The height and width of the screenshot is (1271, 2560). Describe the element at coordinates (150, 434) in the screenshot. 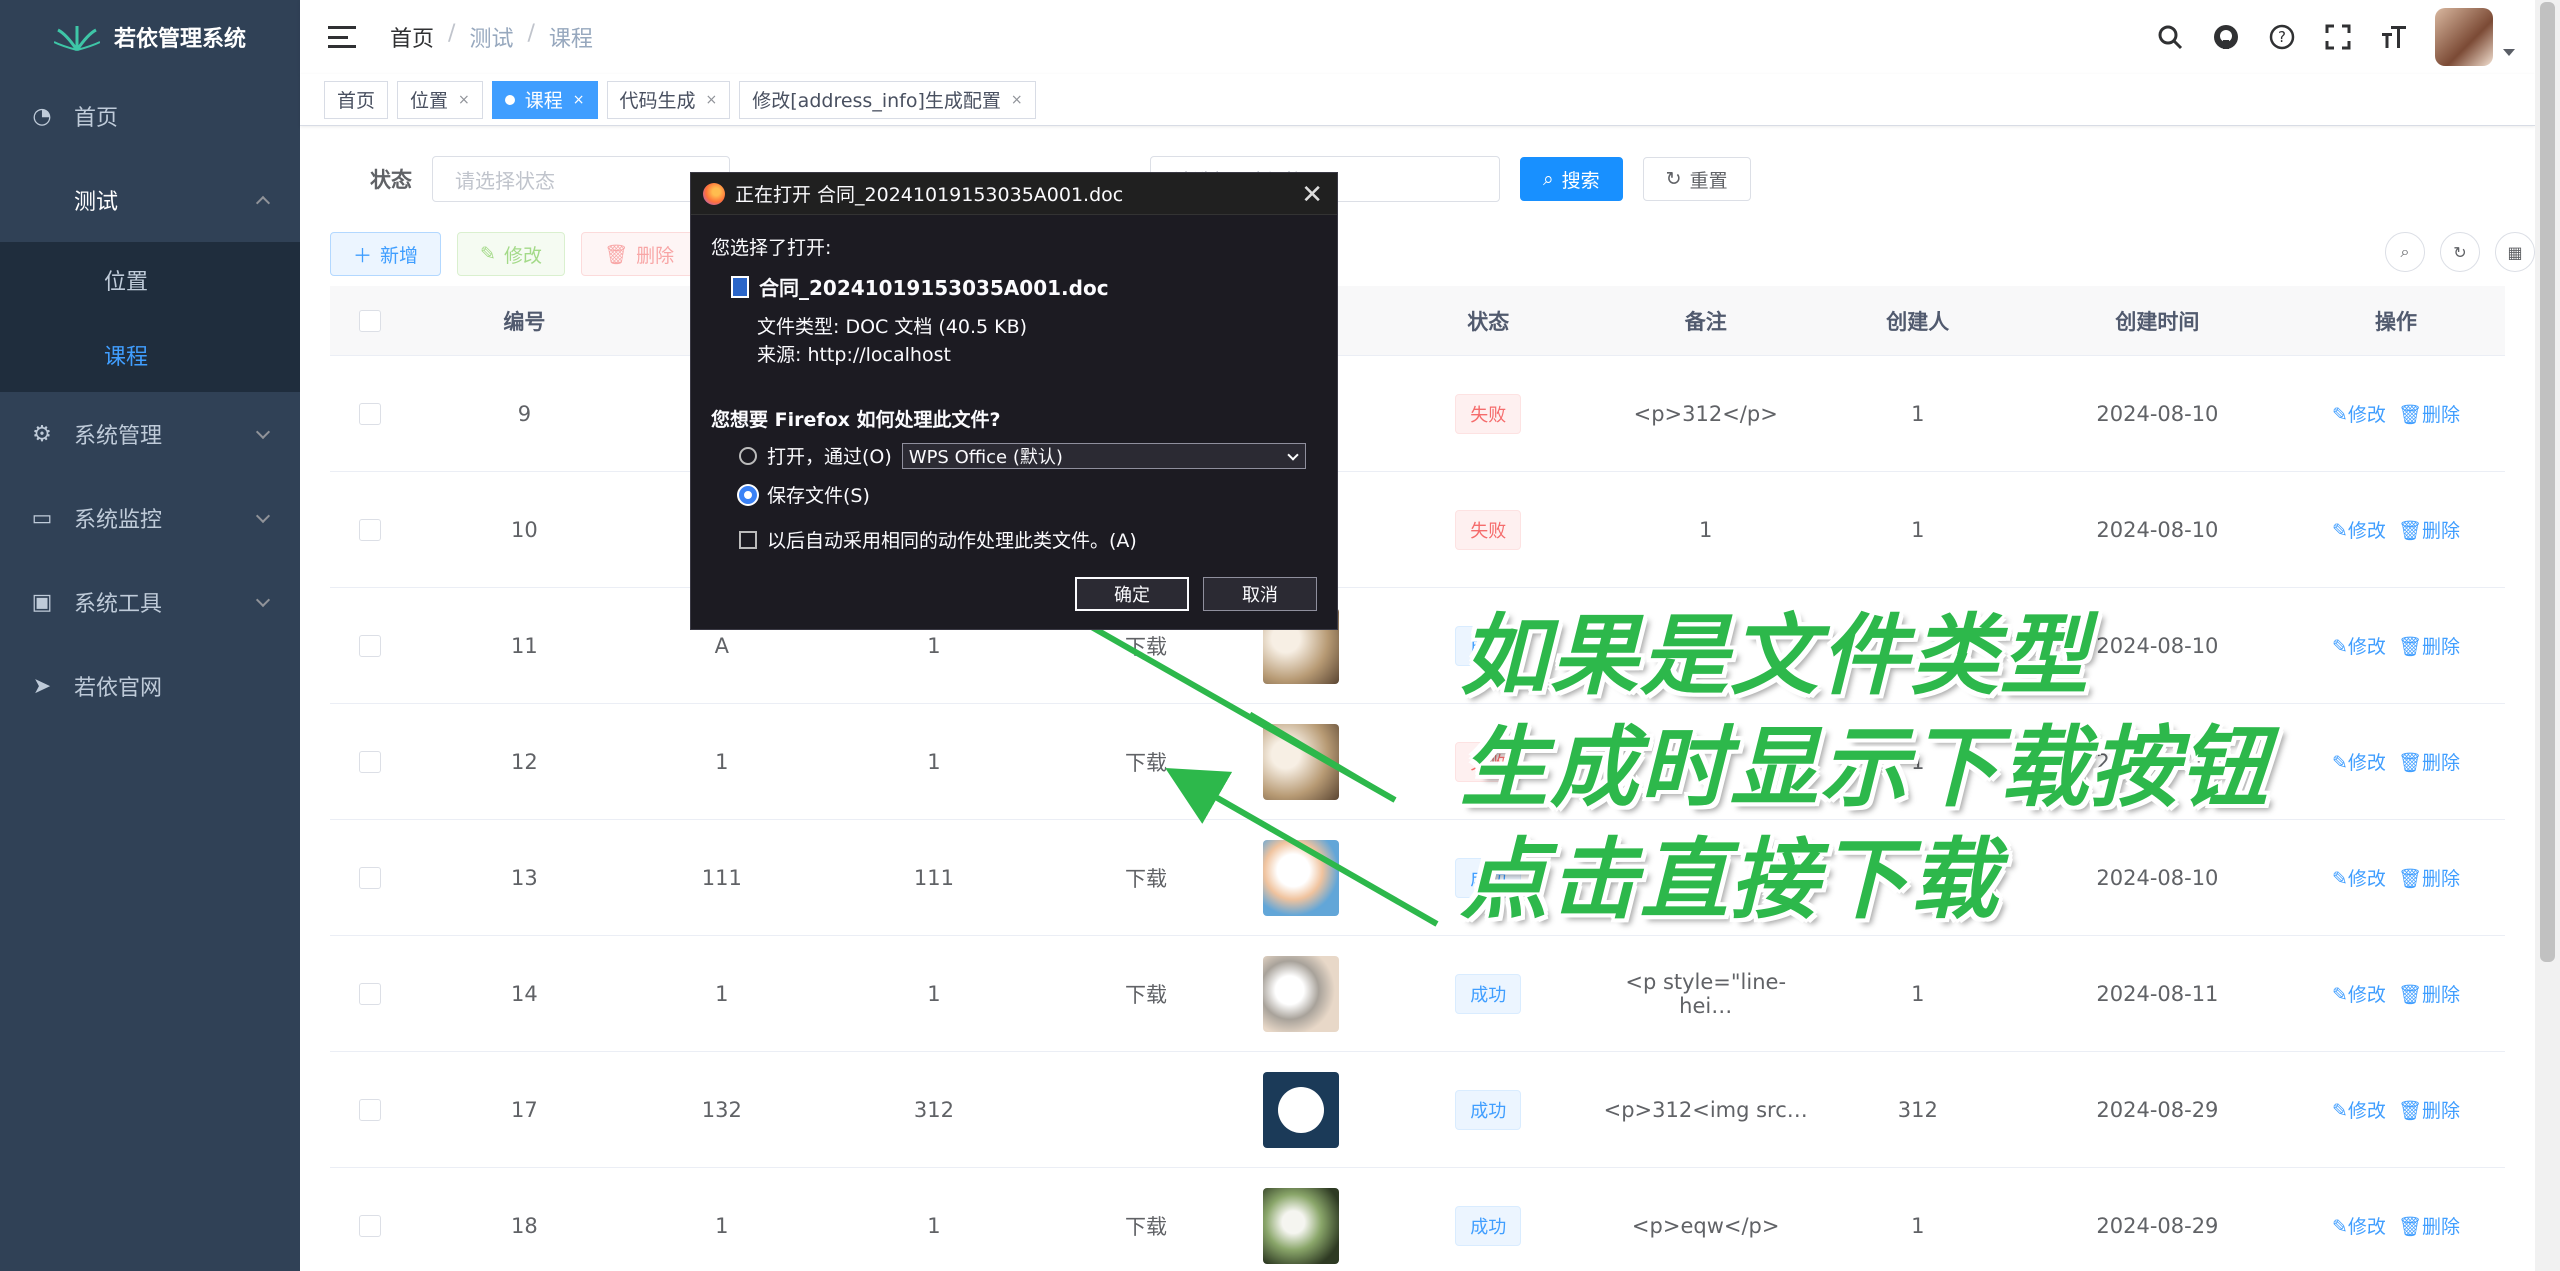

I see `sidebar-item-system-manage: ⚙ 系统管理` at that location.